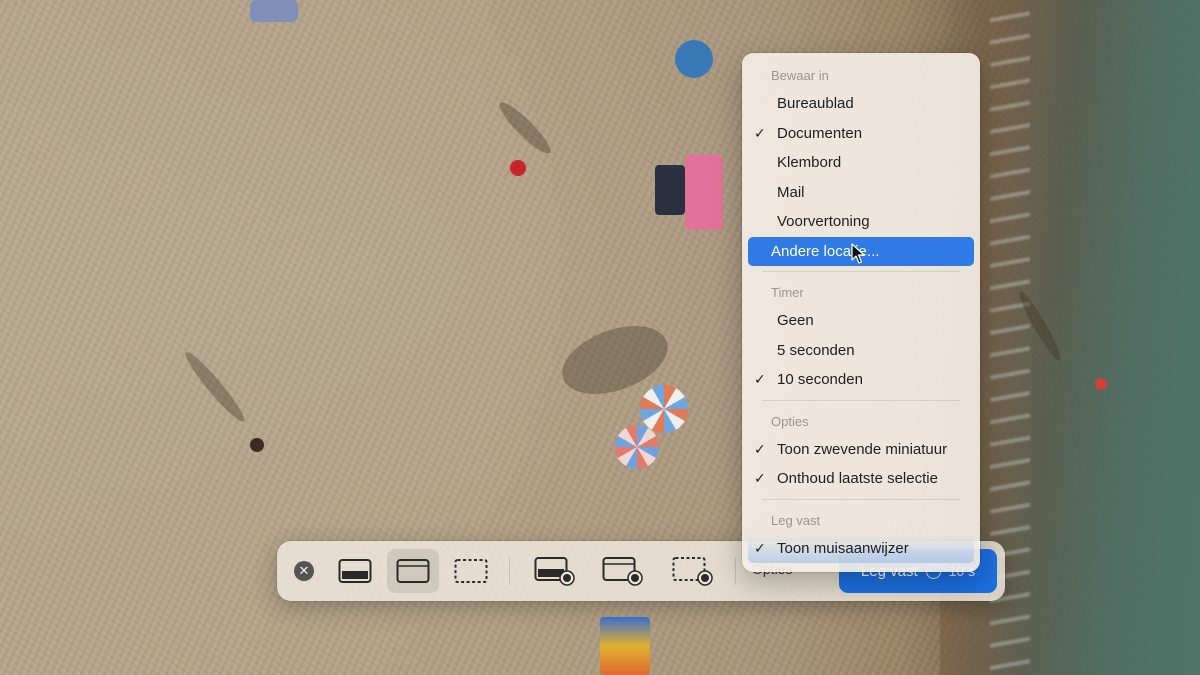  I want to click on capture-entire-screen-icon, so click(355, 571).